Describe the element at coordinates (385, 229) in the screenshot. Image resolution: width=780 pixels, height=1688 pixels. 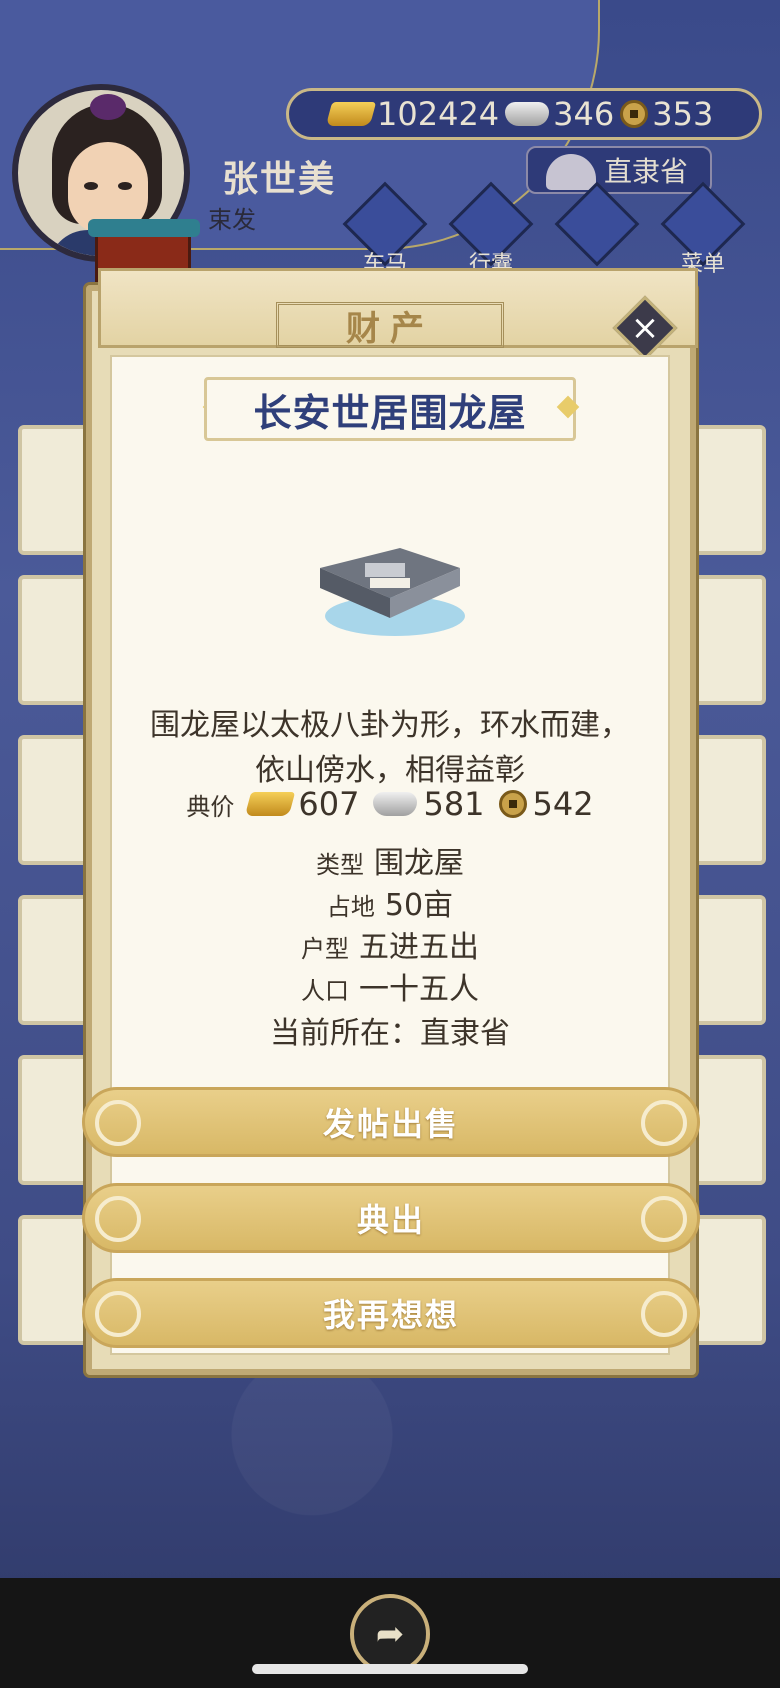
I see `menu-carriage: 车马` at that location.